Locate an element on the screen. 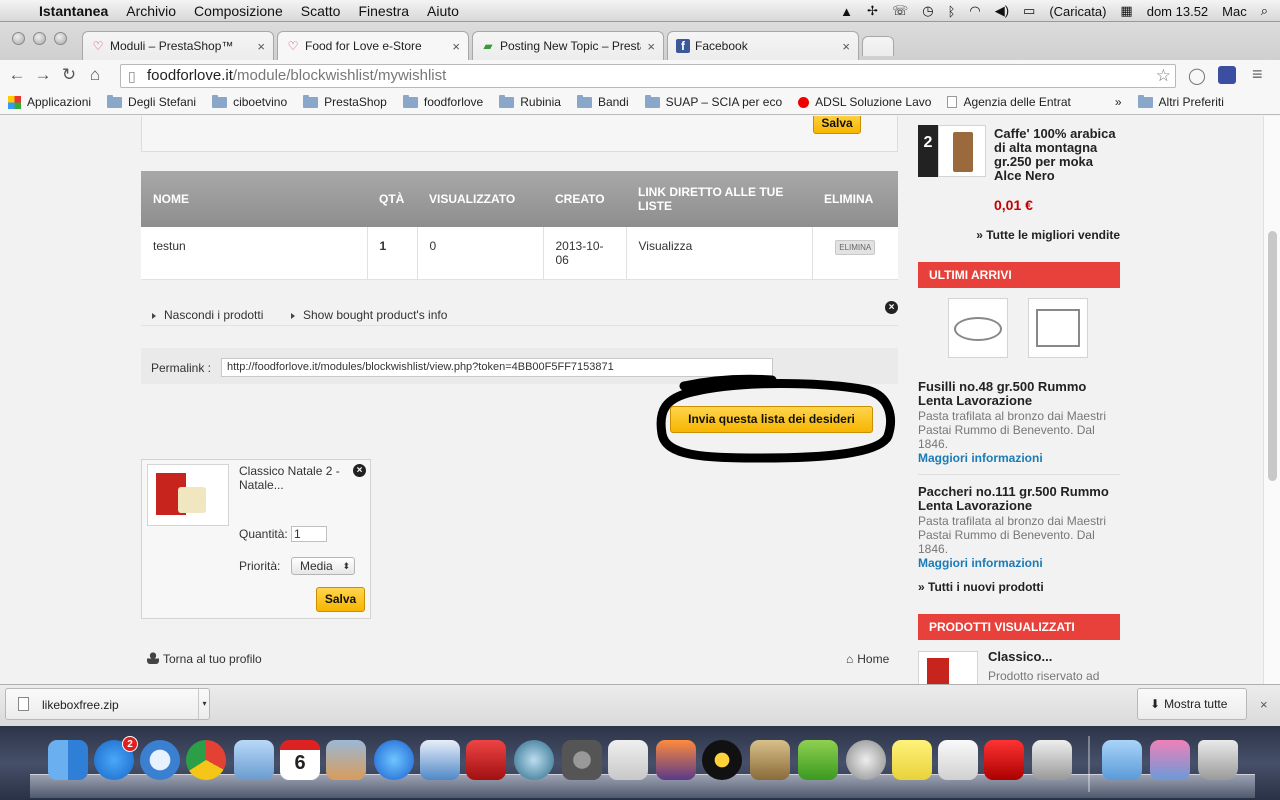  download-item: likeboxfree.zip ▾ is located at coordinates (107, 704).